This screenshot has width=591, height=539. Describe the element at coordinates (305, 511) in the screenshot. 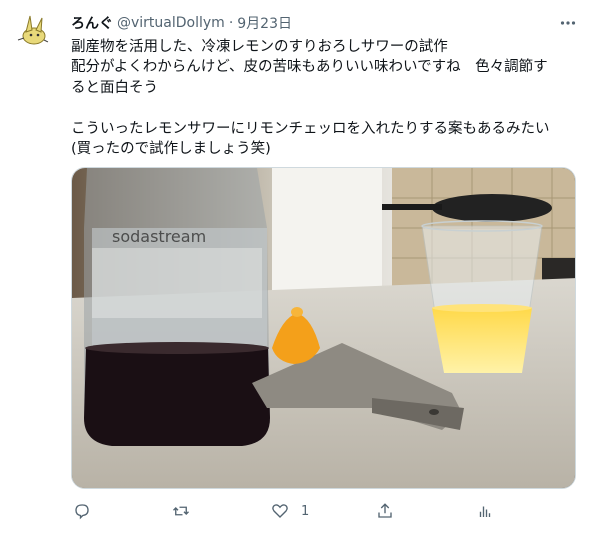

I see `like-count: 1` at that location.